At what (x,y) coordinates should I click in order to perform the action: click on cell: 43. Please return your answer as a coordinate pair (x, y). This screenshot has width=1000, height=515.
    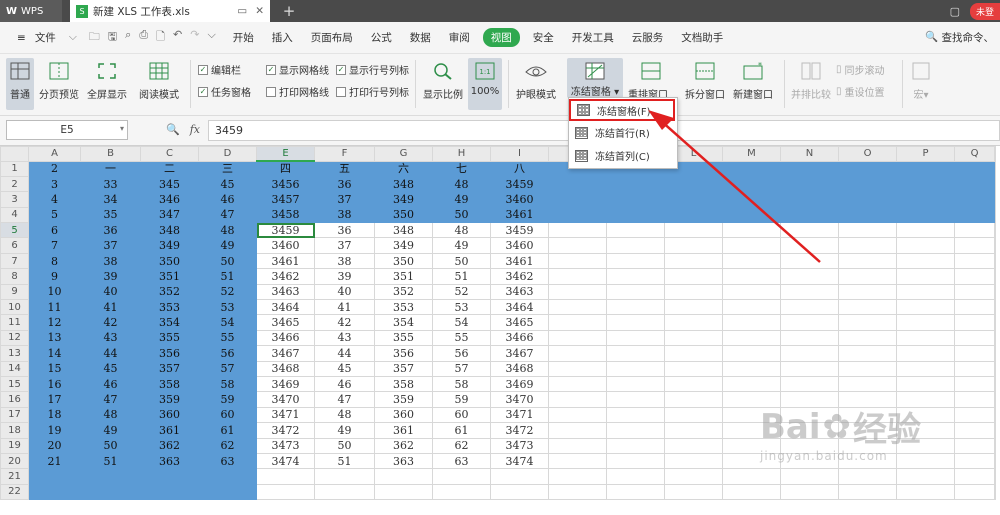
    Looking at the image, I should click on (344, 338).